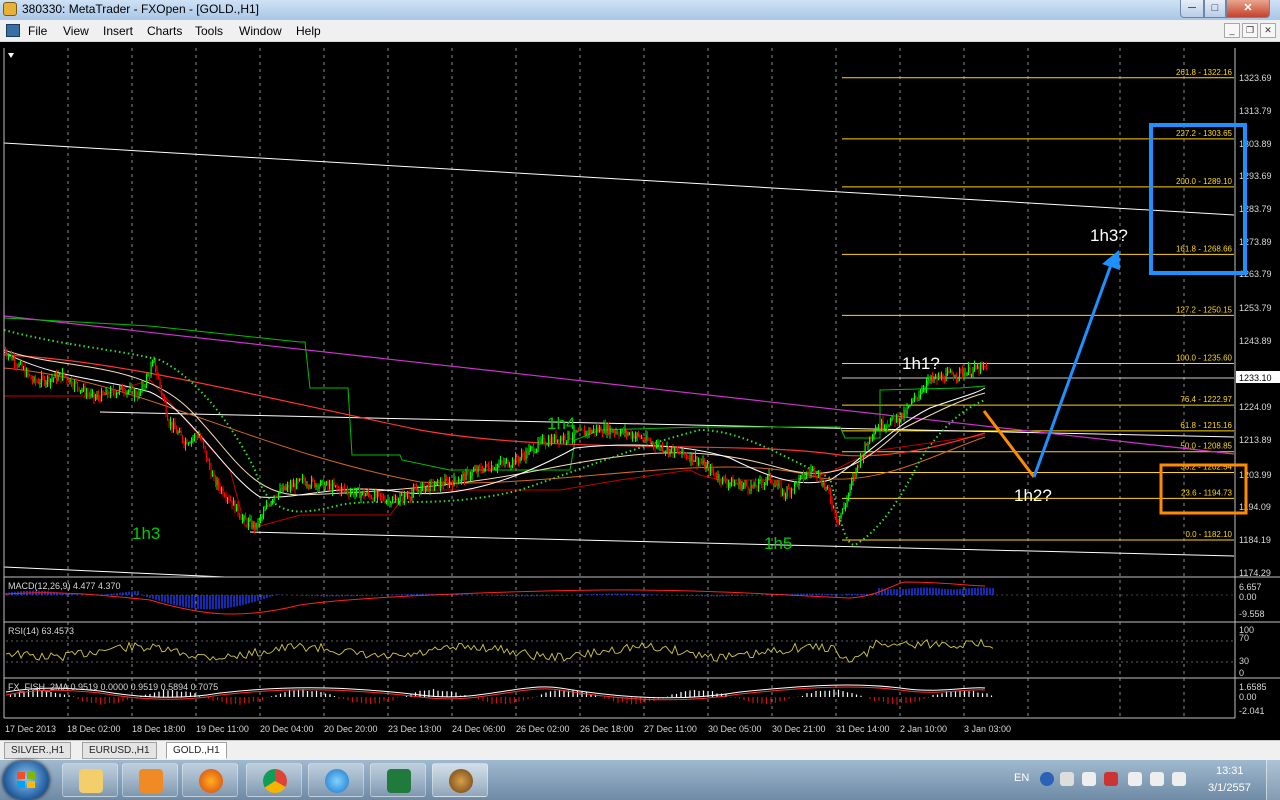 The width and height of the screenshot is (1280, 800). I want to click on maximize-button: □, so click(1215, 9).